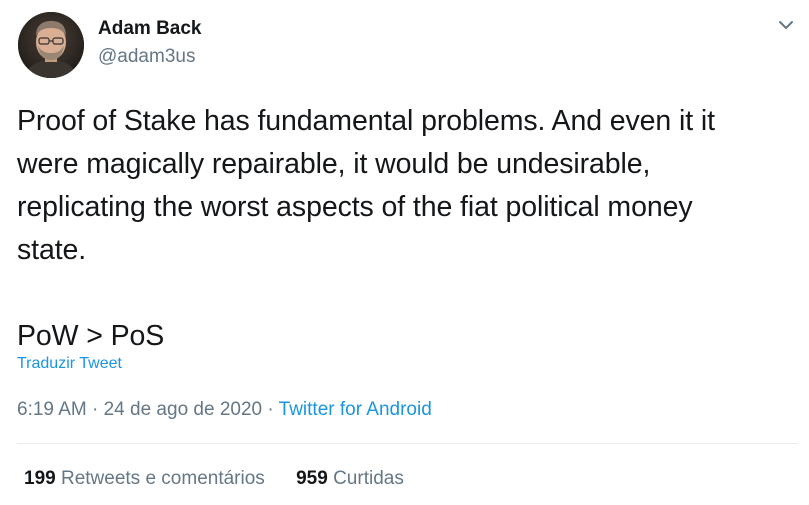 The image size is (809, 505). What do you see at coordinates (69, 364) in the screenshot?
I see `translate-tweet-link: Traduzir Tweet` at bounding box center [69, 364].